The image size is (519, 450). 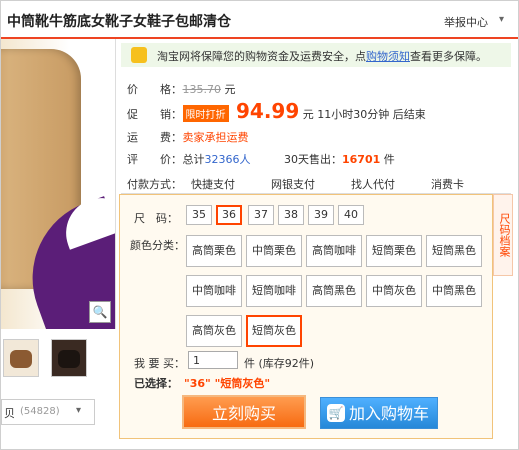 I want to click on add-to-cart-button: 🛒 加入购物车, so click(x=379, y=413).